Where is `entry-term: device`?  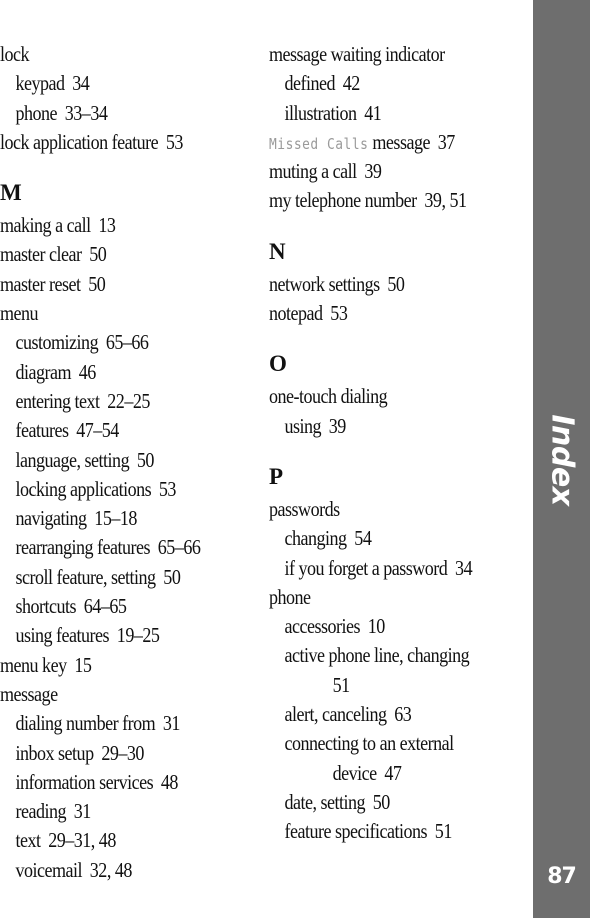 entry-term: device is located at coordinates (355, 772).